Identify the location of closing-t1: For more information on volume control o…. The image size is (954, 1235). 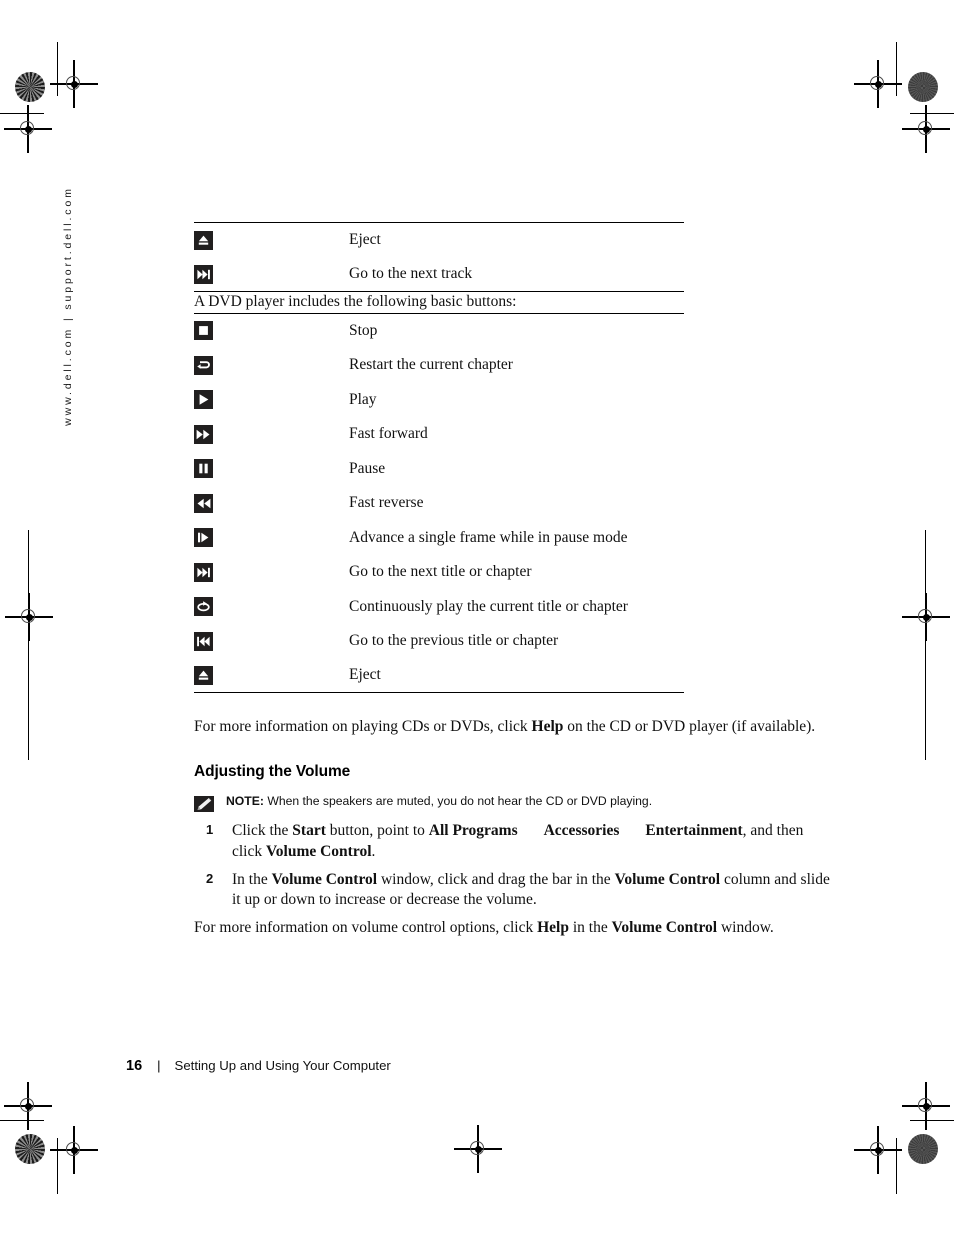
(366, 927).